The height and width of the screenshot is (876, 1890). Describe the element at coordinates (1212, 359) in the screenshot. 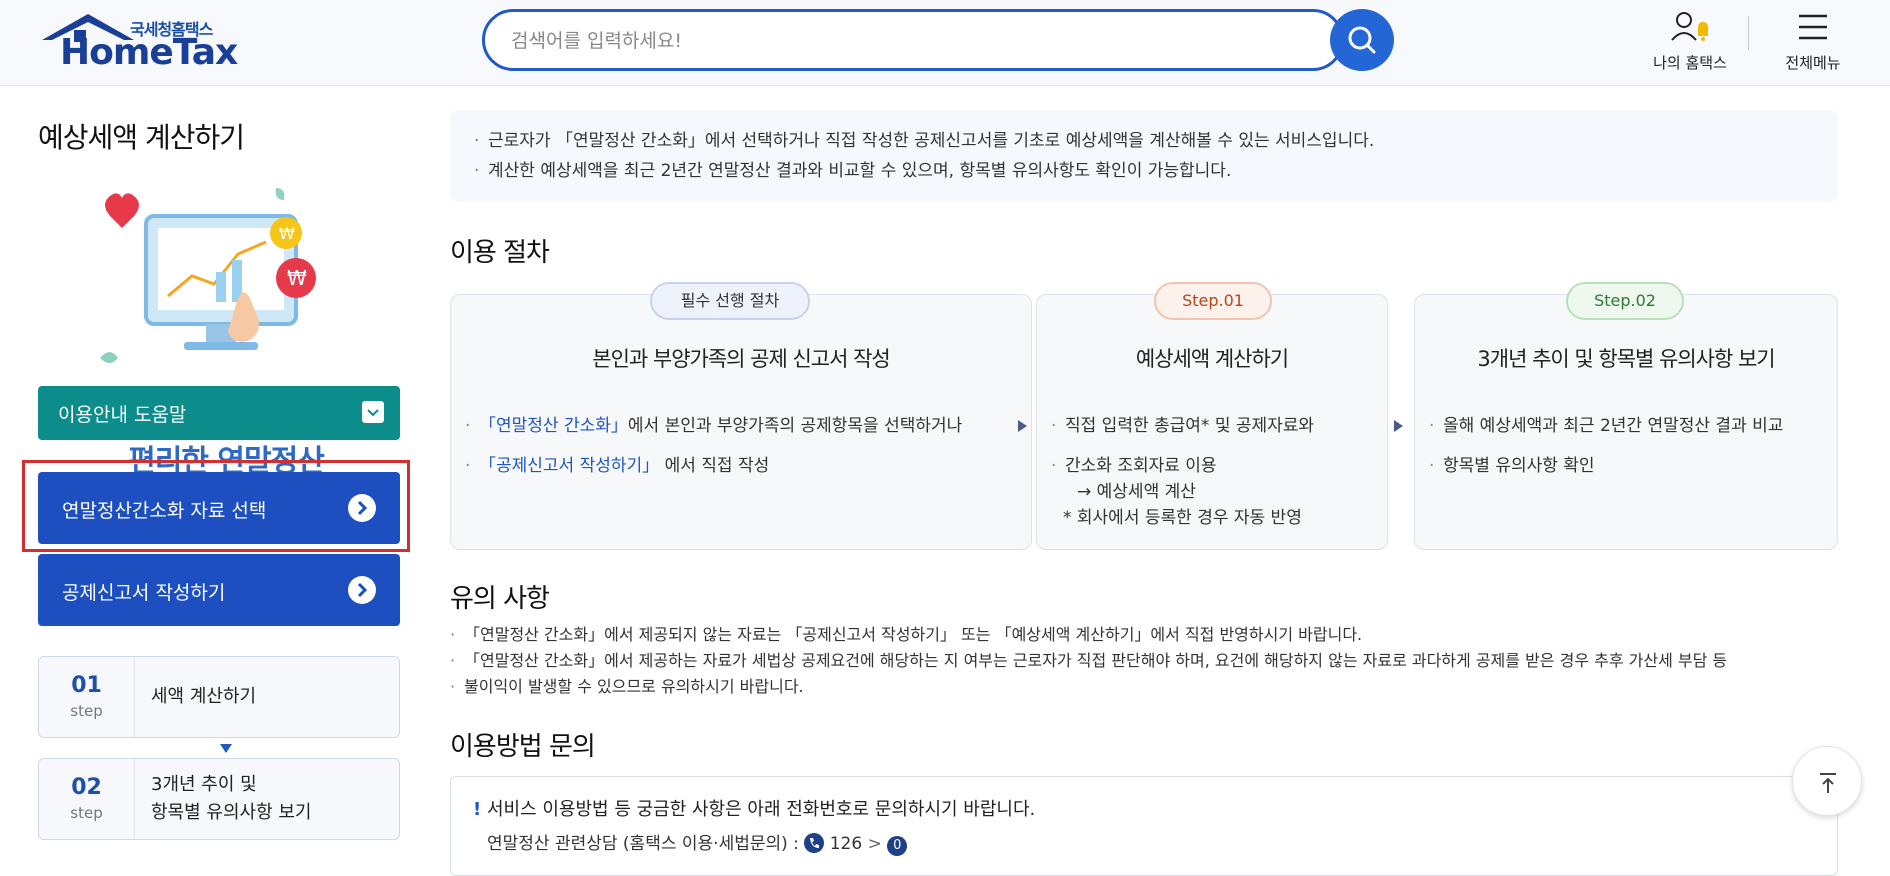

I see `card-heading: 예상세액 계산하기` at that location.